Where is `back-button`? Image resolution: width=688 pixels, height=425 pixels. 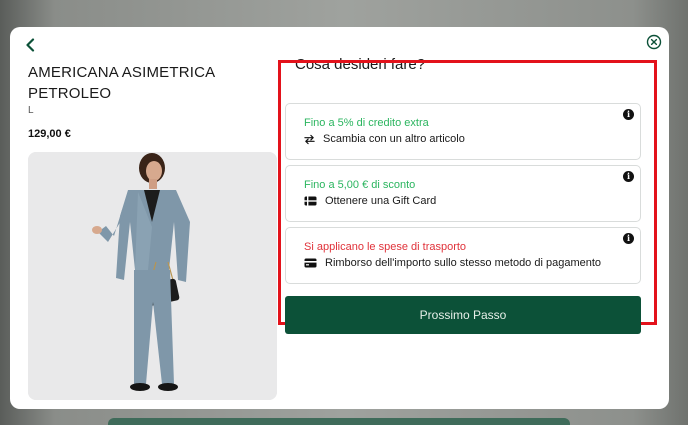
back-button is located at coordinates (30, 45).